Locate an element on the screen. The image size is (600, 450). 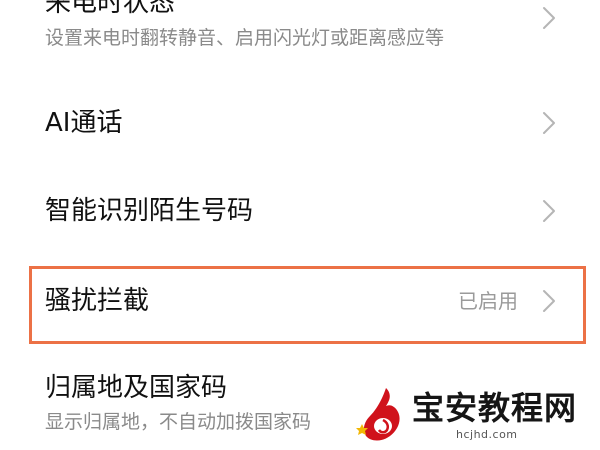
settings-item-title: AI通话 is located at coordinates (84, 123).